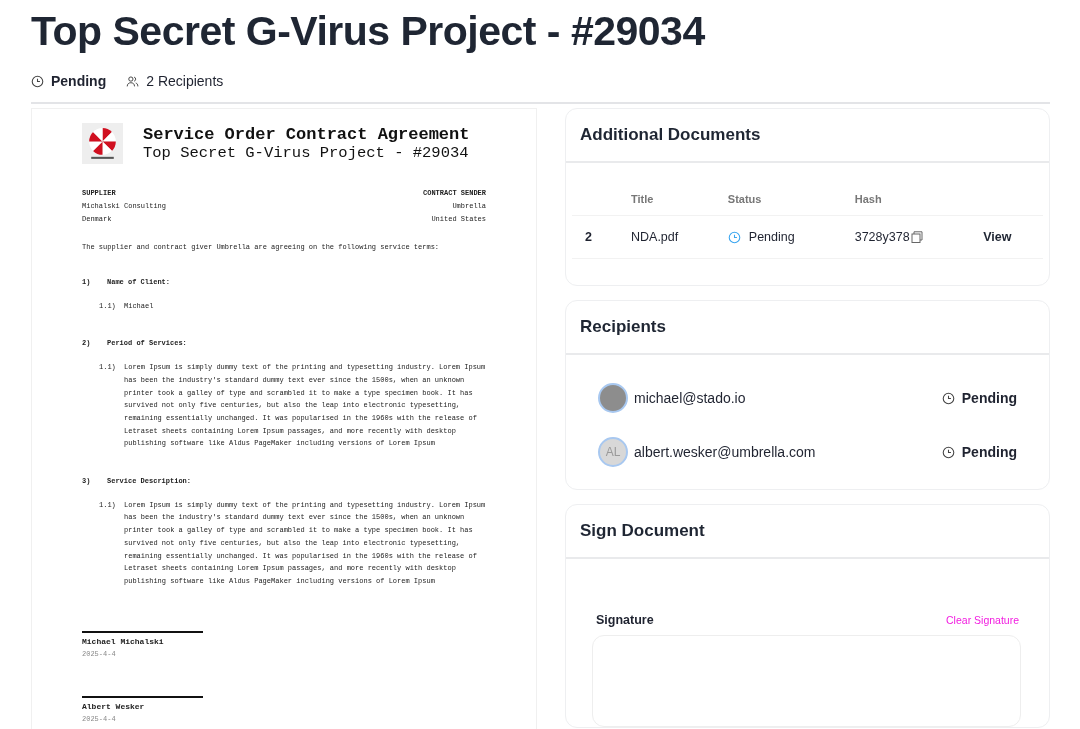  I want to click on card-title: Recipients, so click(807, 328).